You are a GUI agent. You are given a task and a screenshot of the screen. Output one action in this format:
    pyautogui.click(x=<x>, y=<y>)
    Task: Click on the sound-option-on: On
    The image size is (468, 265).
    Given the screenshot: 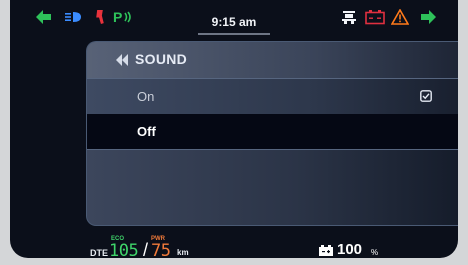 What is the action you would take?
    pyautogui.click(x=272, y=96)
    